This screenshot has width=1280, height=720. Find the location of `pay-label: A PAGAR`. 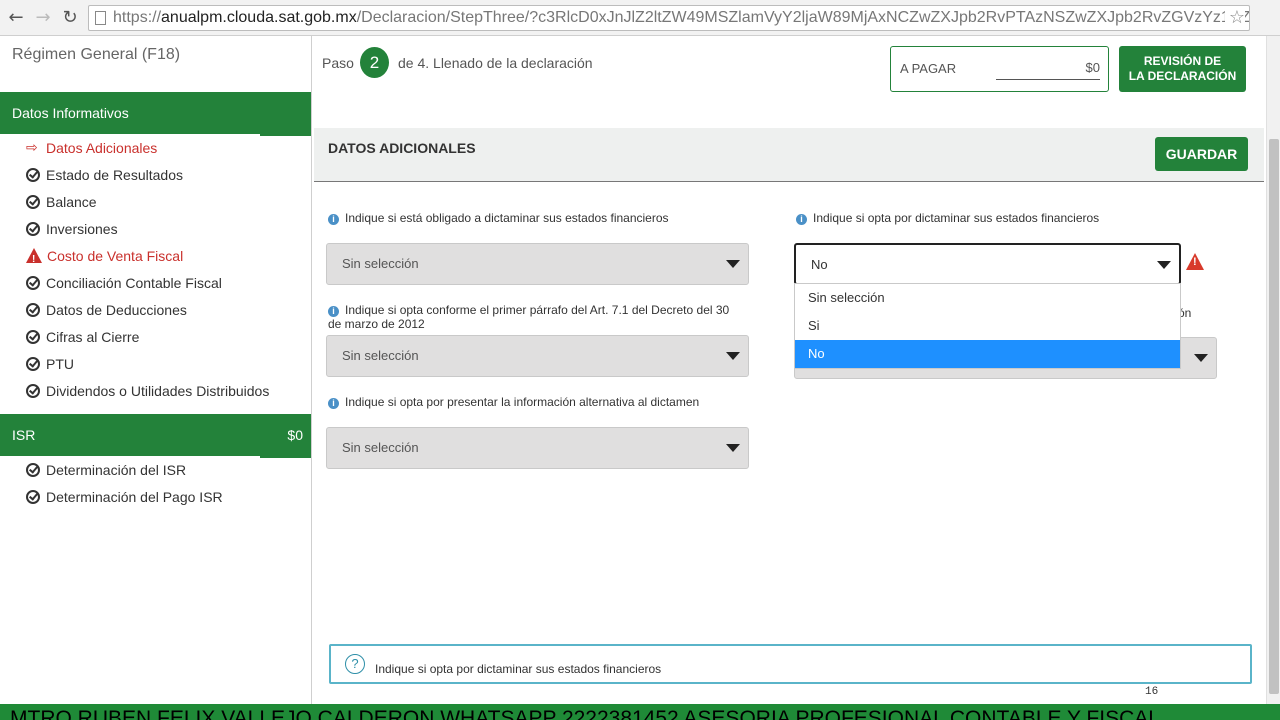

pay-label: A PAGAR is located at coordinates (928, 68).